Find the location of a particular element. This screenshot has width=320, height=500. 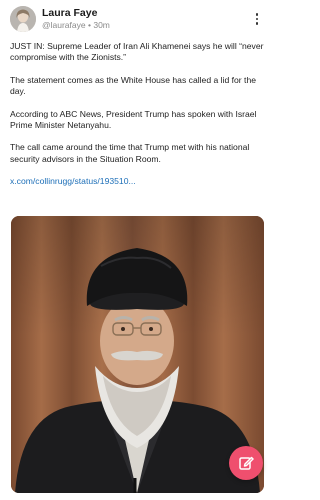

avatar is located at coordinates (23, 19).